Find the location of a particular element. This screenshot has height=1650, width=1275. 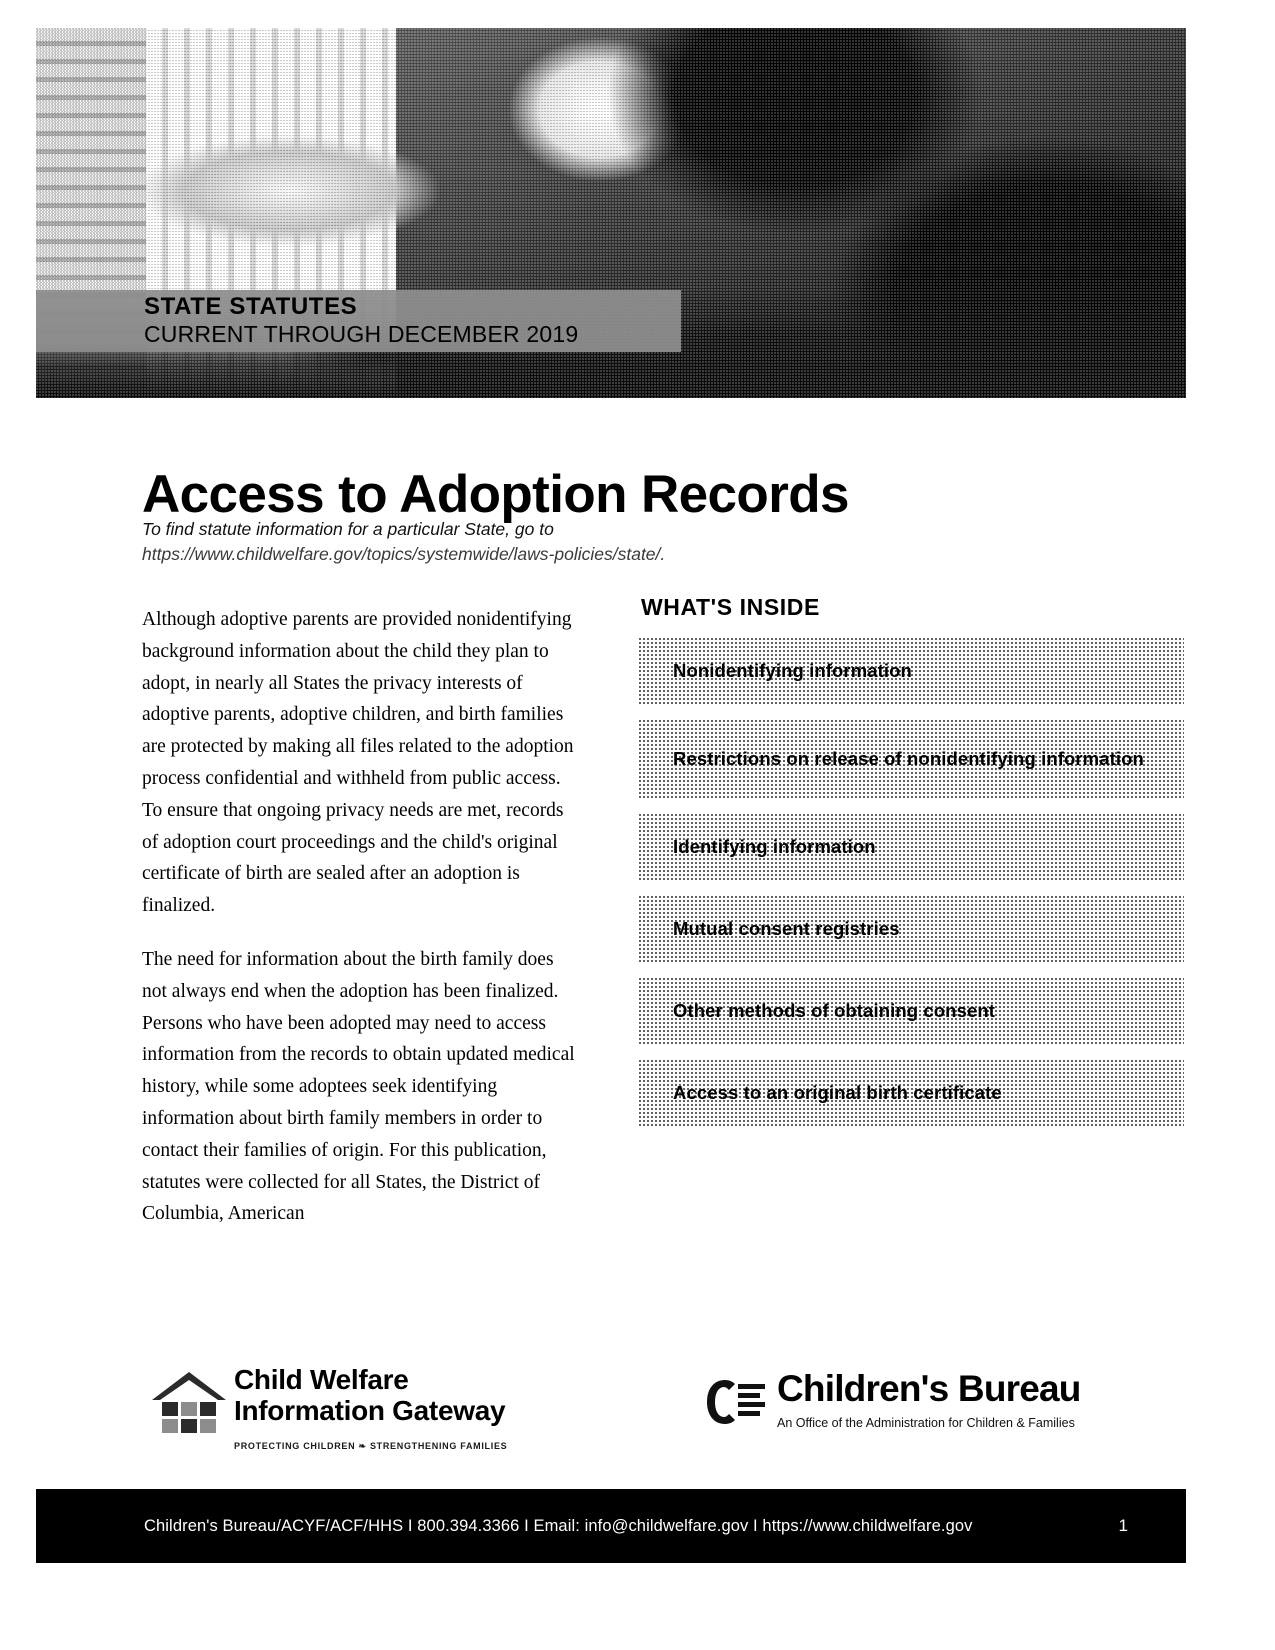

childrens-bureau-wordmark: Children's Bureau is located at coordinates (929, 1388).